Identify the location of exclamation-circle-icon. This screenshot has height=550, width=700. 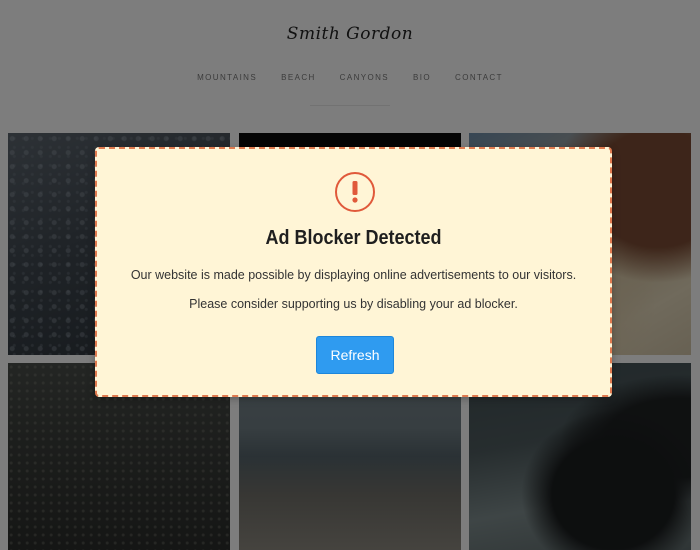
(355, 192).